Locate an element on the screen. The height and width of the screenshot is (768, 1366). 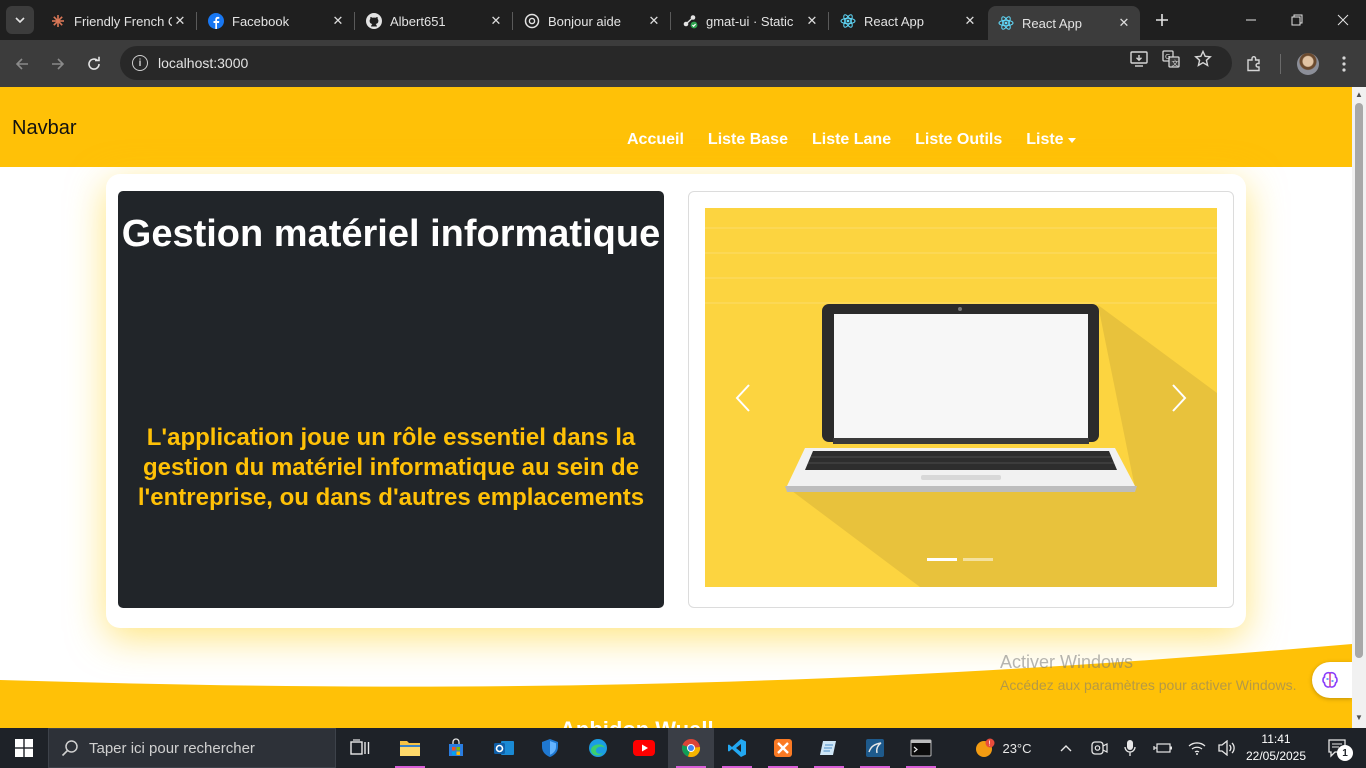
translate-icon: G文 is located at coordinates (1171, 59).